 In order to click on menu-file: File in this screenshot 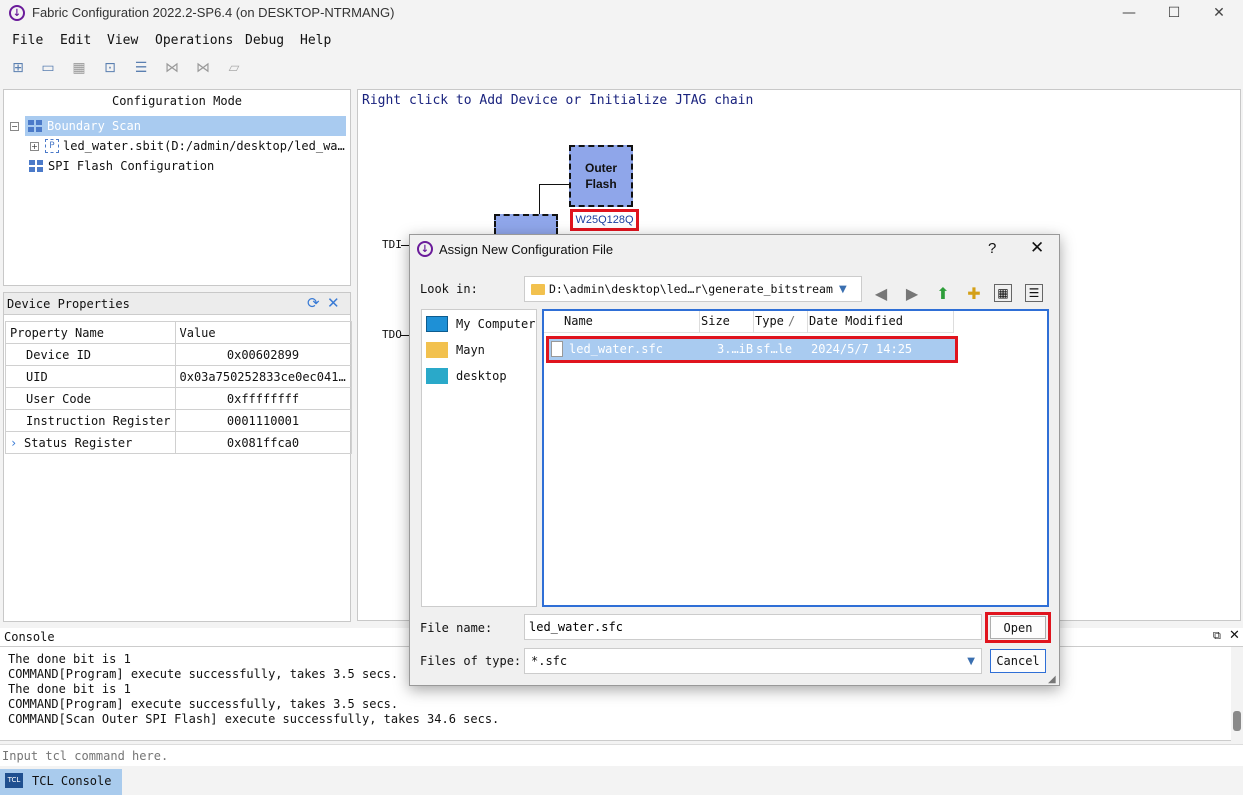, I will do `click(27, 40)`.